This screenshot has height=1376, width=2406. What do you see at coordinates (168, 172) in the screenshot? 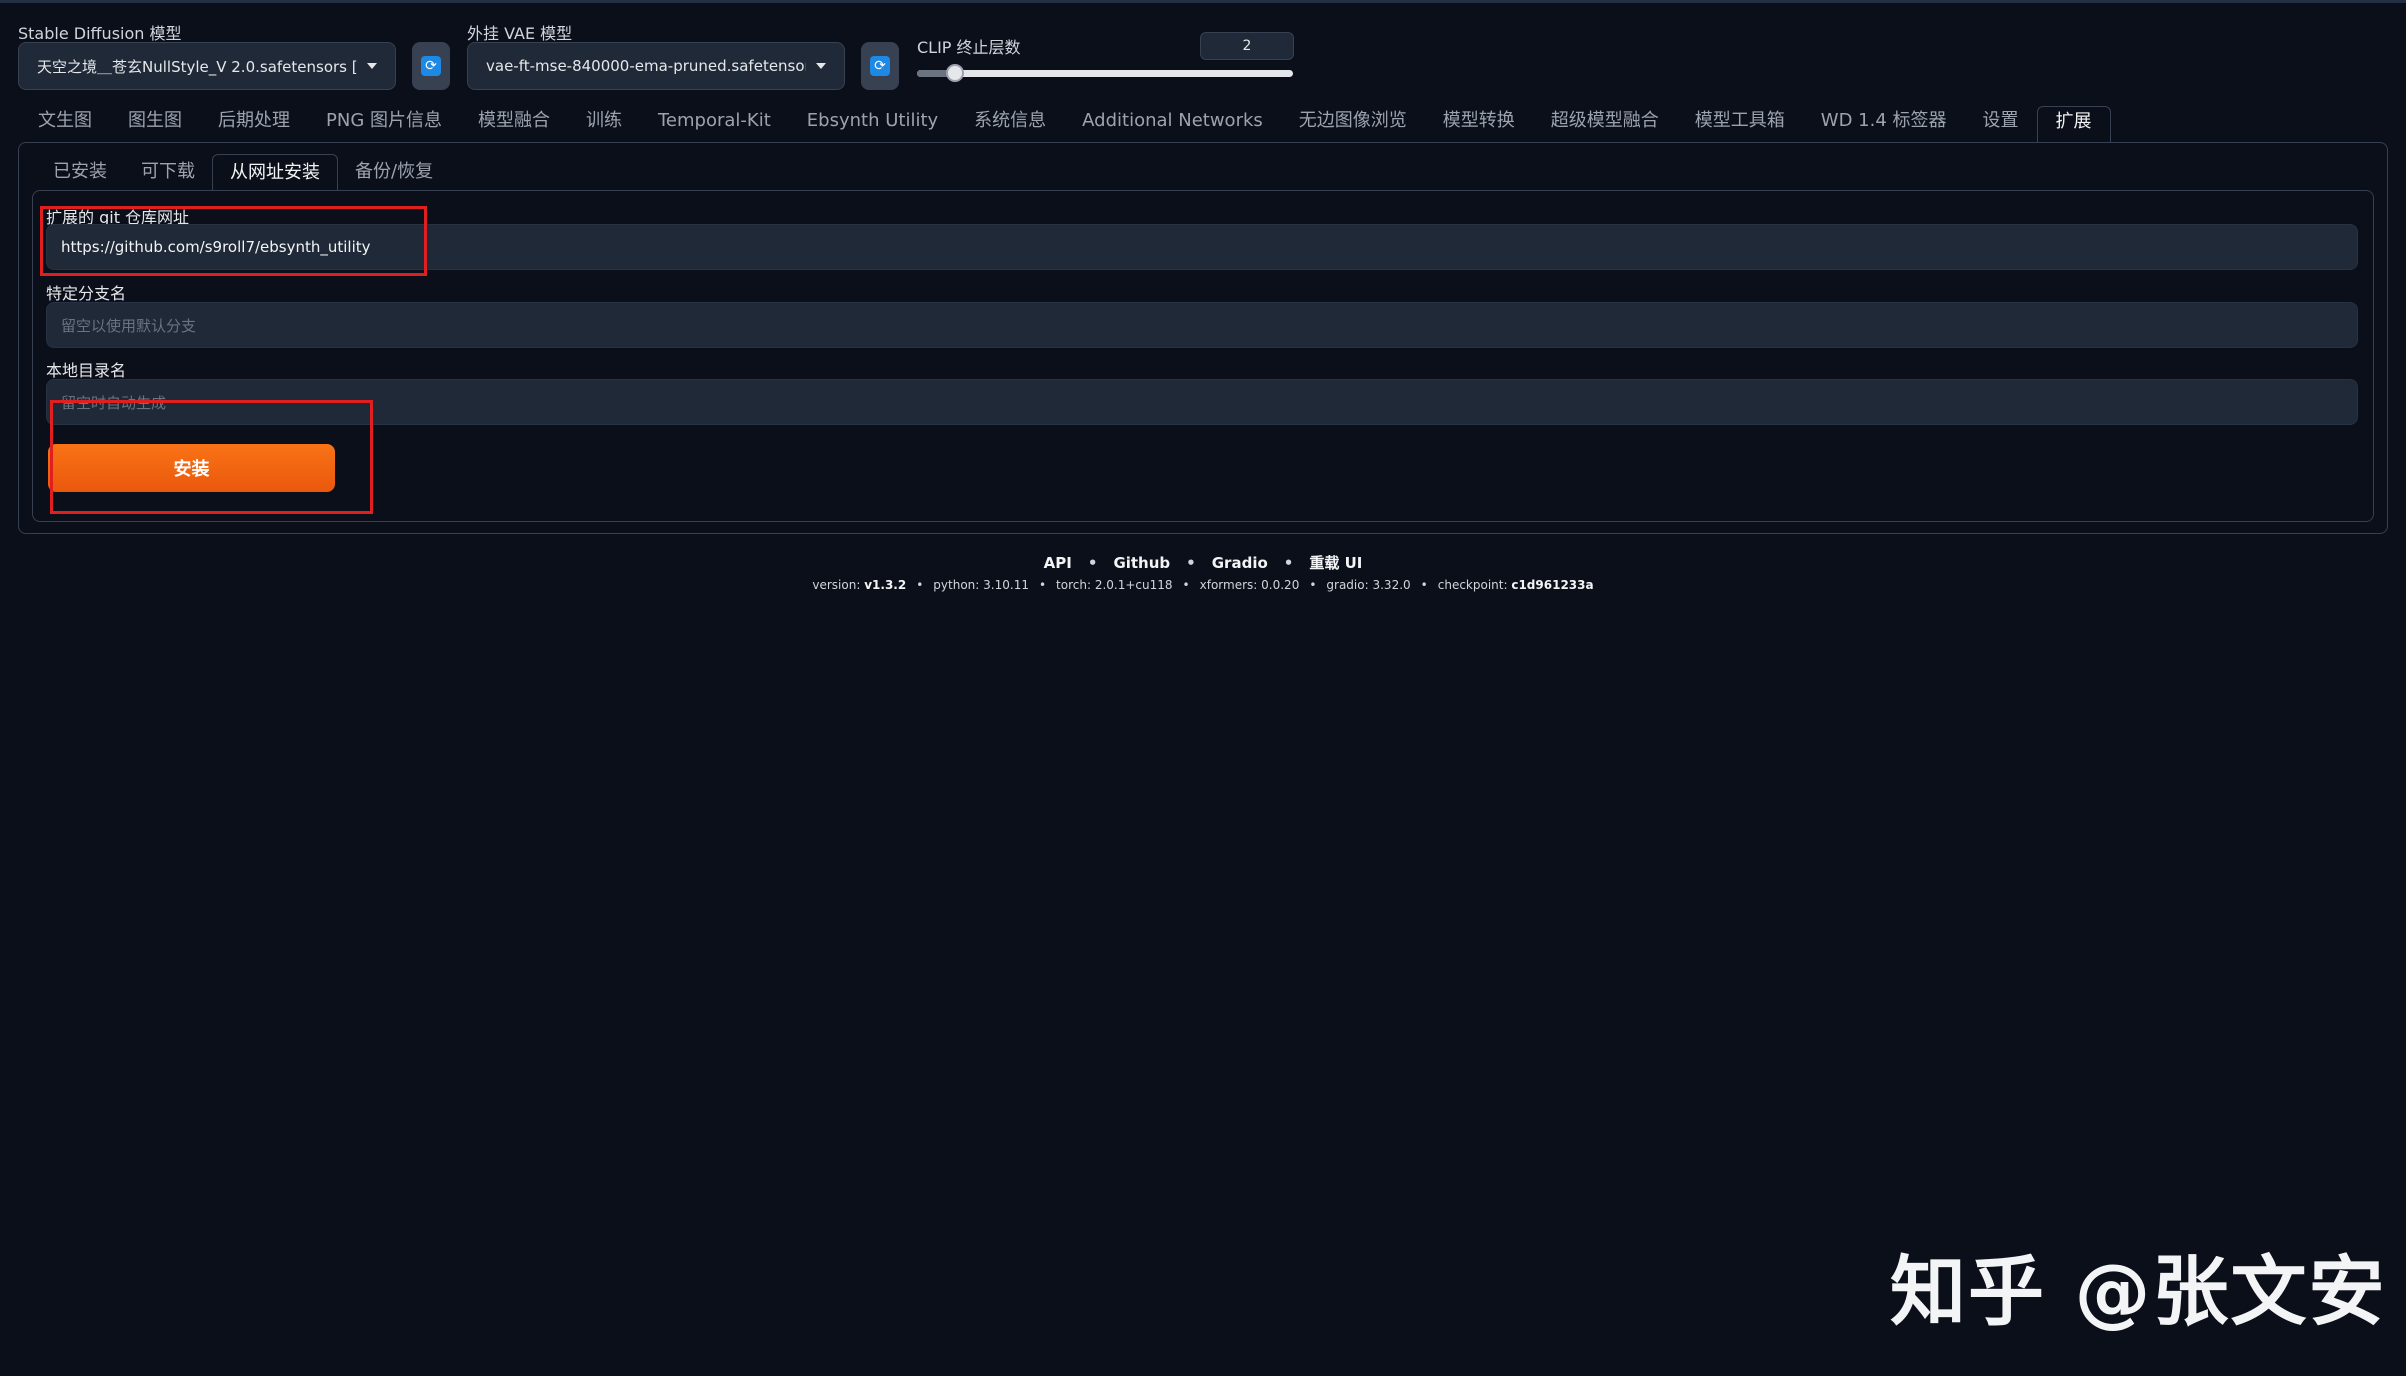
I see `subtab-available: 可下载` at bounding box center [168, 172].